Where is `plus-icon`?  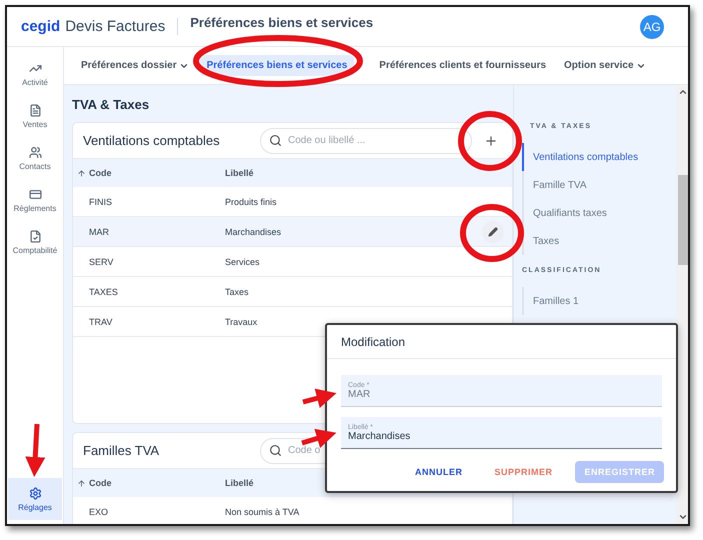
plus-icon is located at coordinates (491, 141).